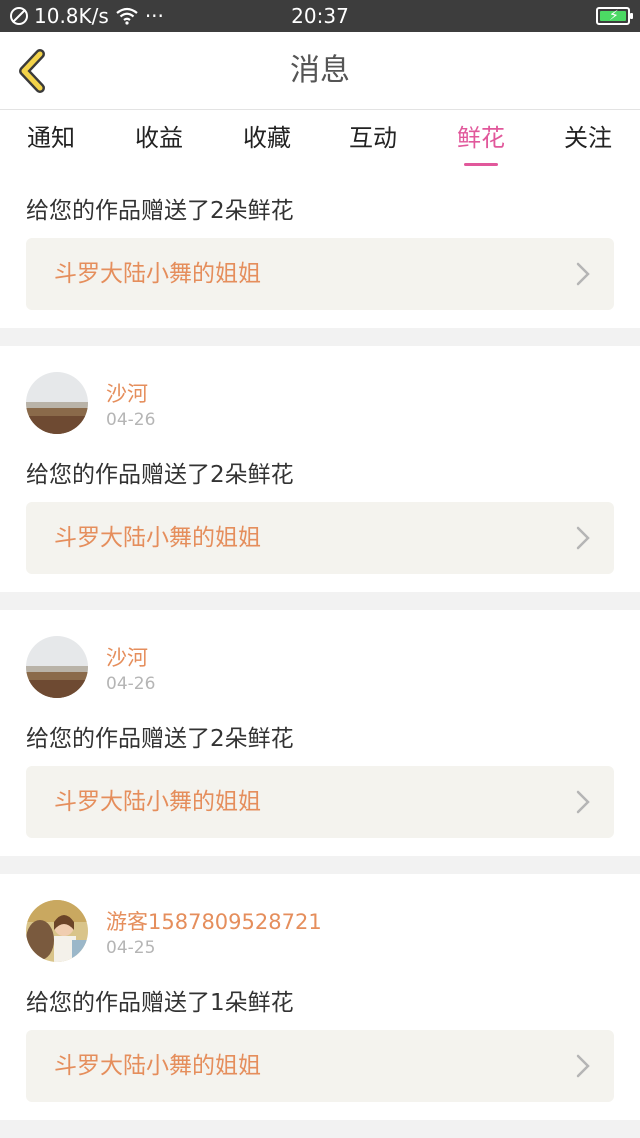  What do you see at coordinates (160, 1003) in the screenshot?
I see `message-text: 给您的作品赠送了1朵鲜花` at bounding box center [160, 1003].